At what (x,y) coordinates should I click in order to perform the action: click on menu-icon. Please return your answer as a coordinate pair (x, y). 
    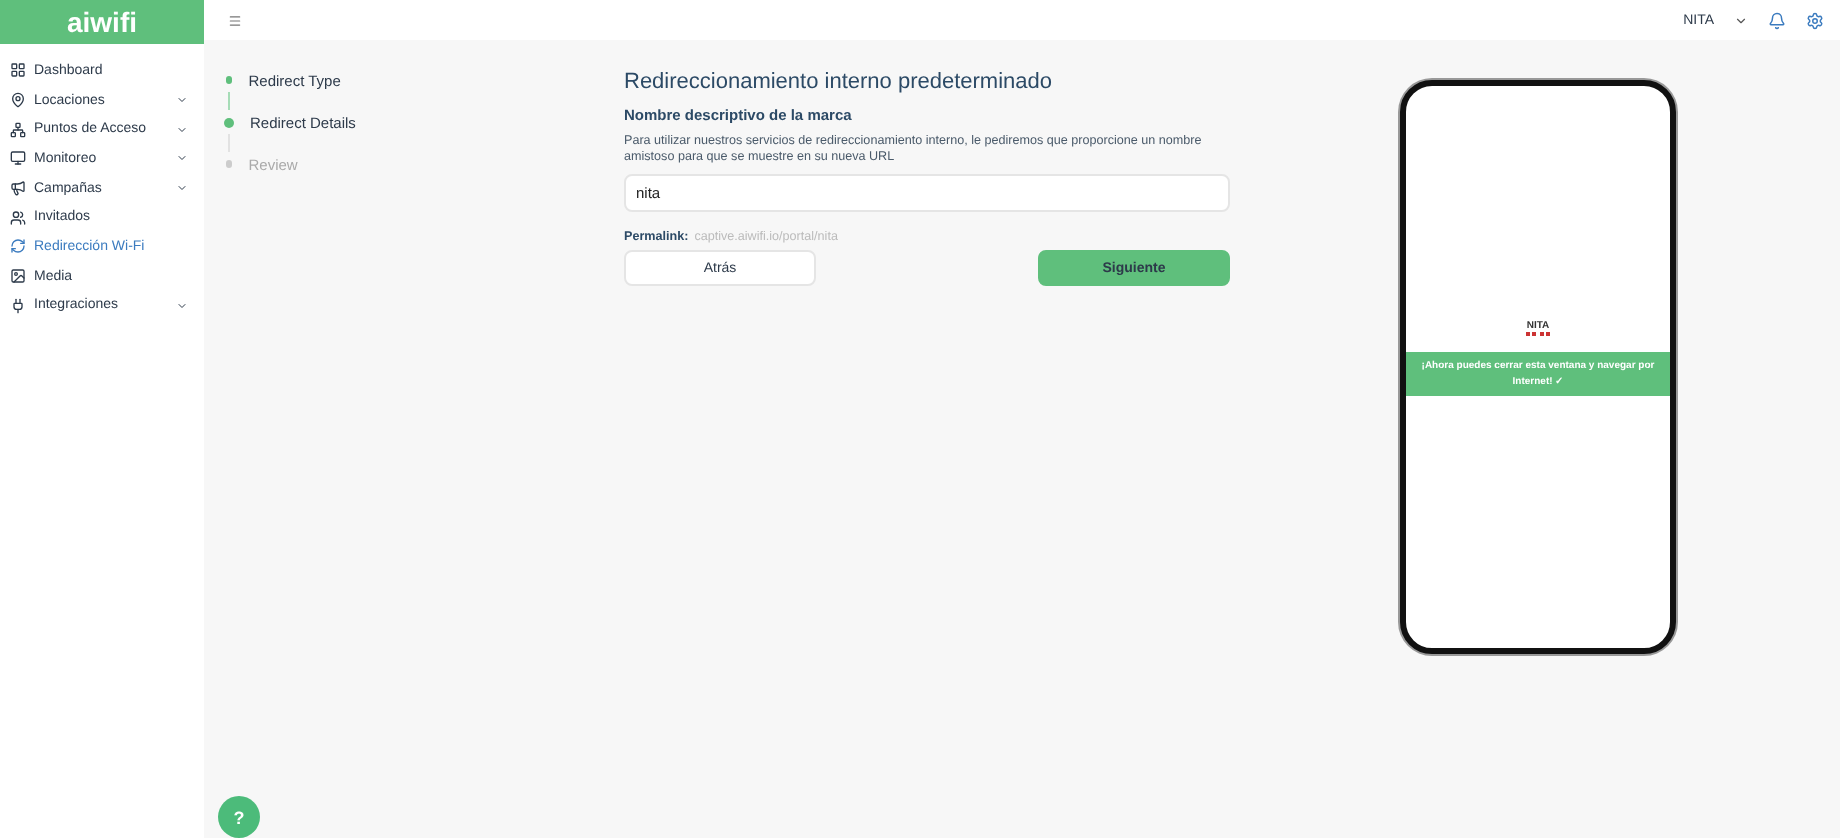
    Looking at the image, I should click on (235, 20).